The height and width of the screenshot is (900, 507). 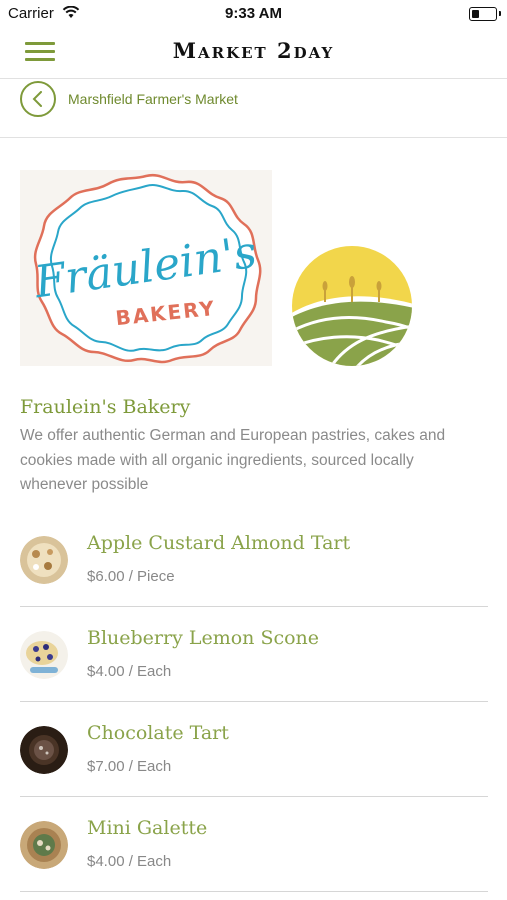 What do you see at coordinates (203, 638) in the screenshot?
I see `product-name: Blueberry Lemon Scone` at bounding box center [203, 638].